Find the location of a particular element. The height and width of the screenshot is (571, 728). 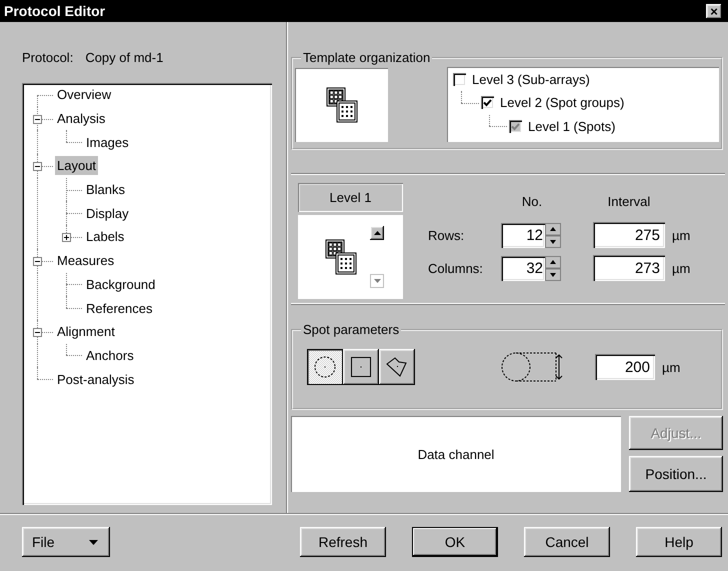

file-menu-button: File is located at coordinates (66, 542).